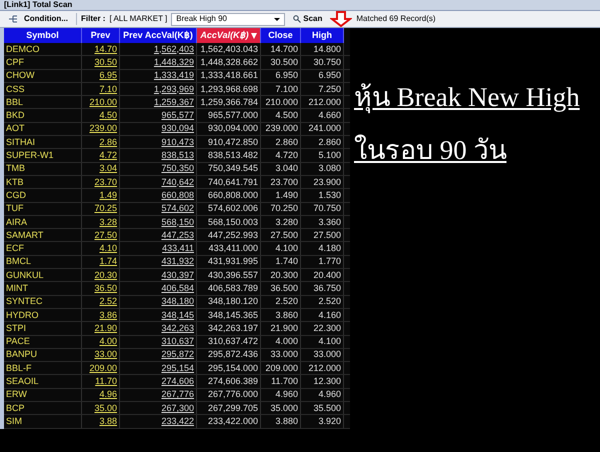 The height and width of the screenshot is (452, 600). What do you see at coordinates (103, 368) in the screenshot?
I see `prev-link: 209.00` at bounding box center [103, 368].